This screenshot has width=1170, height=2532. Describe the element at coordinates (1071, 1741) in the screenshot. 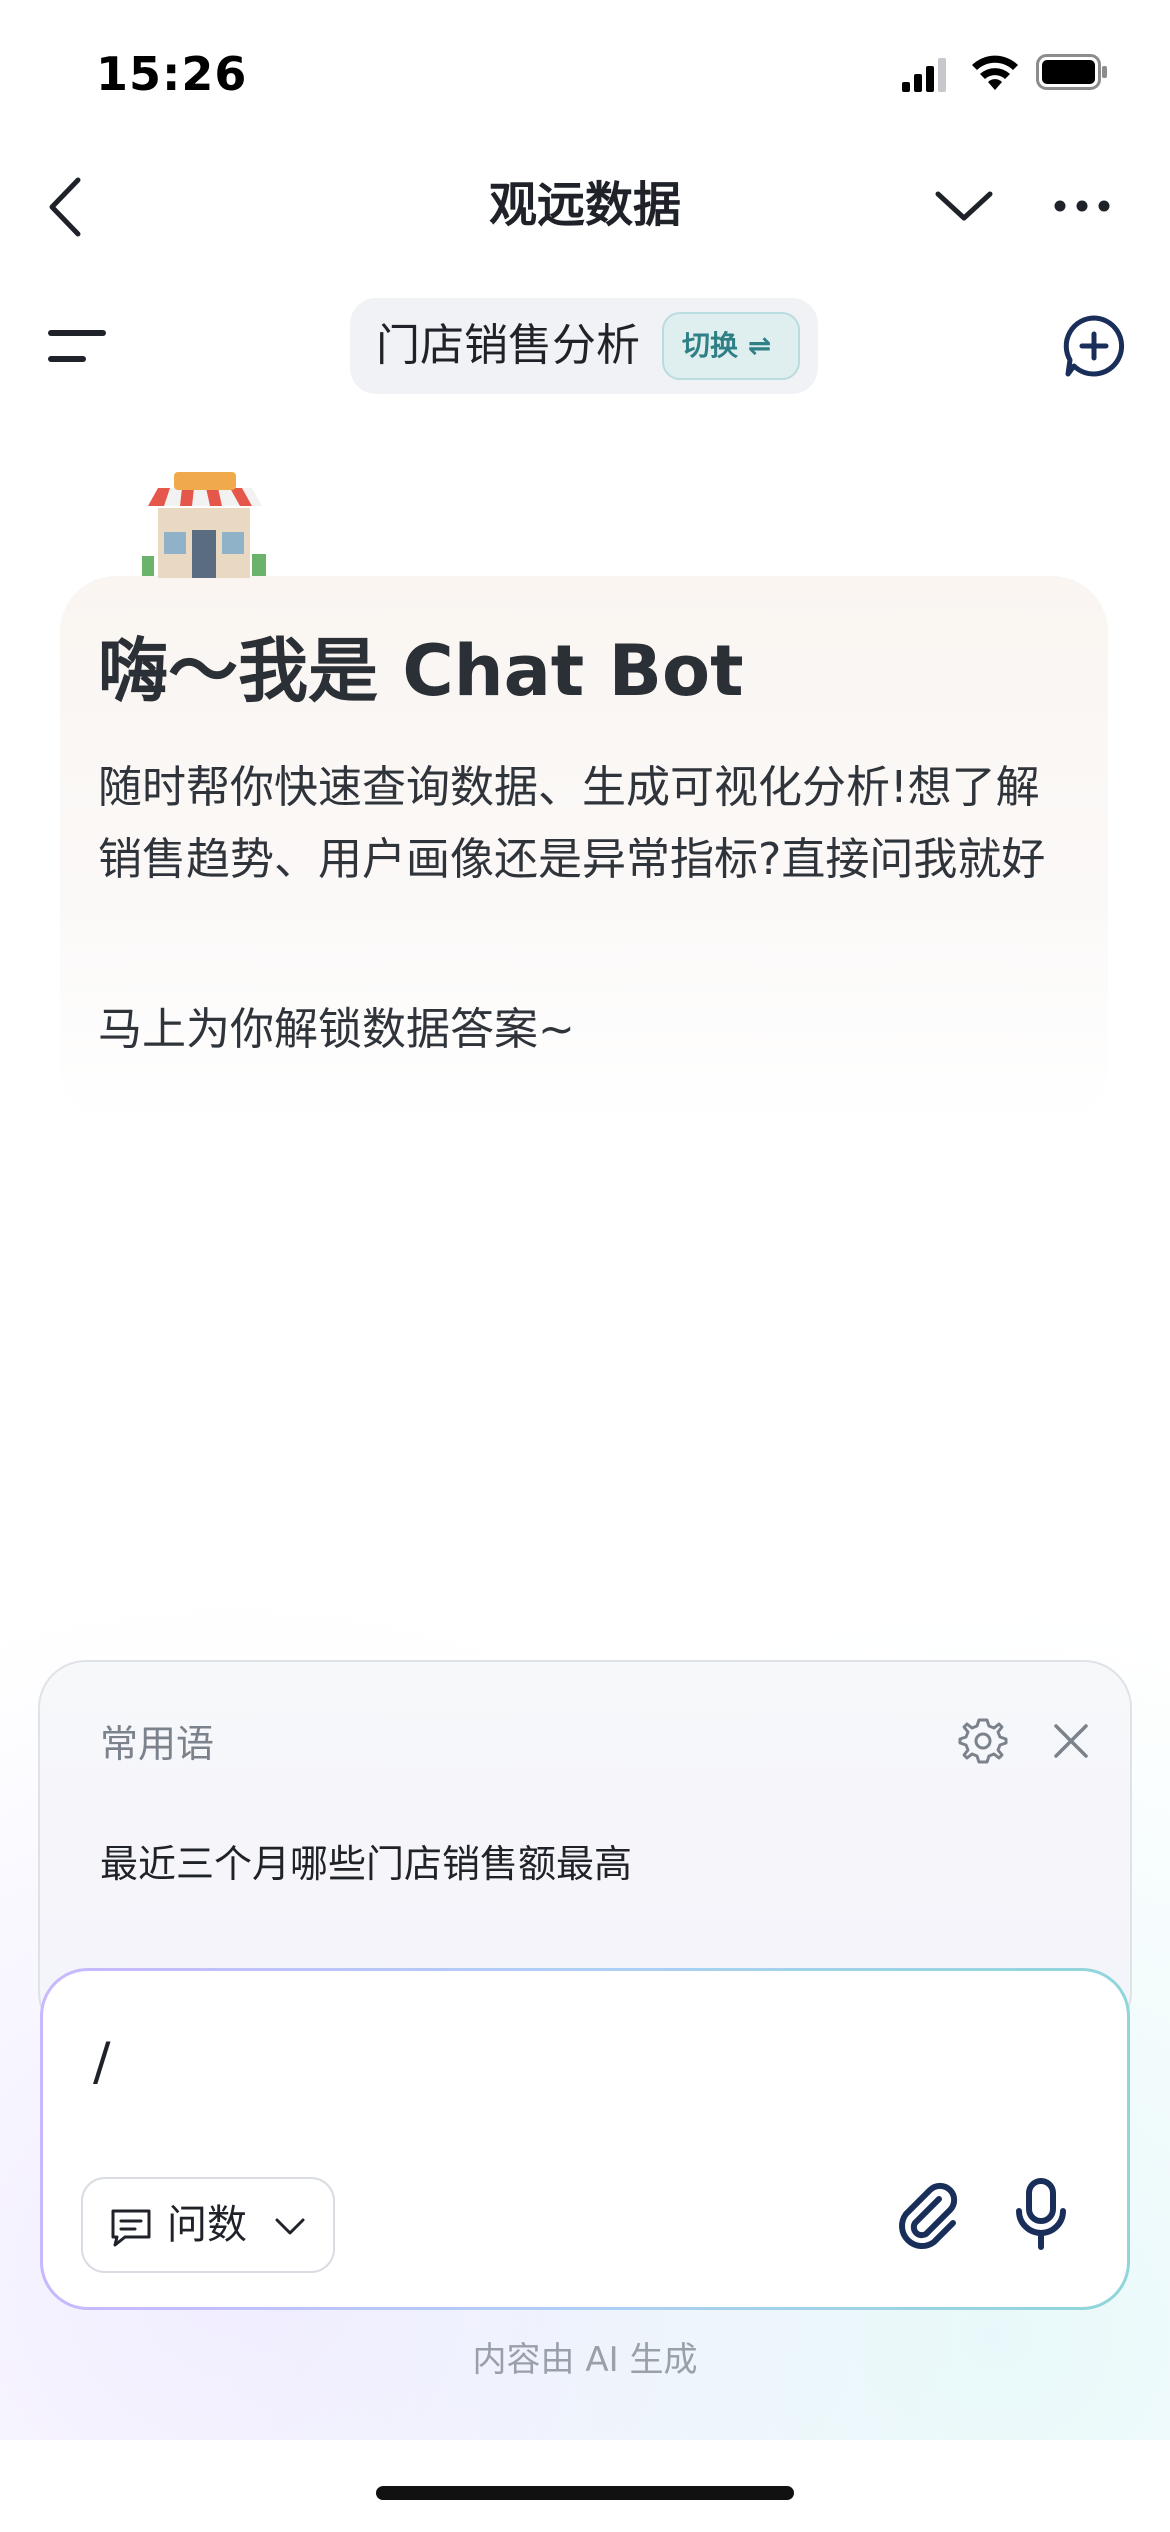

I see `close-icon` at that location.